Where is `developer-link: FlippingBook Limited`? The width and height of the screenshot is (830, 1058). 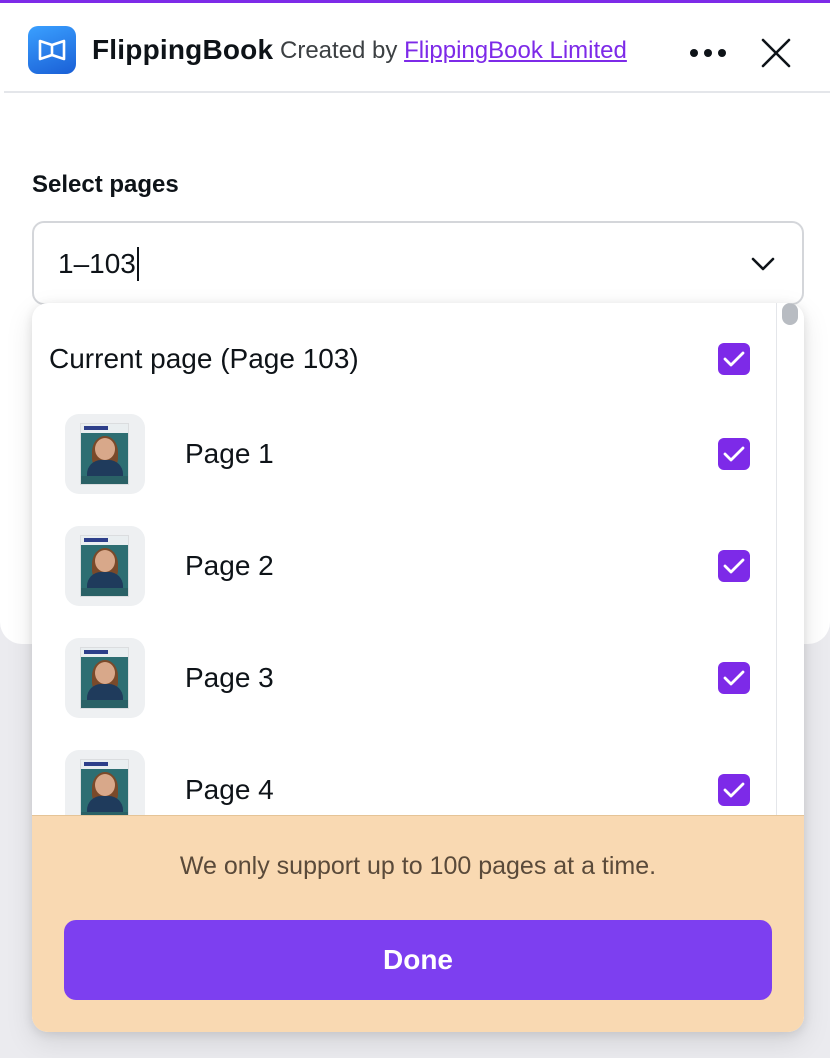
developer-link: FlippingBook Limited is located at coordinates (515, 50).